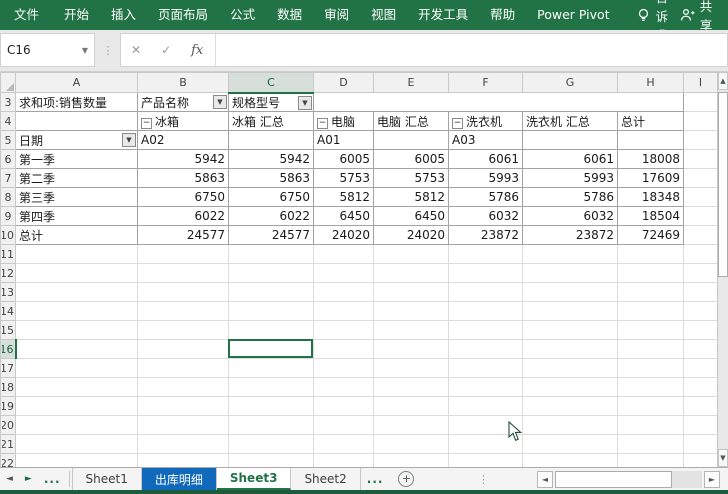  I want to click on pivot-value-cell: 6750, so click(183, 197).